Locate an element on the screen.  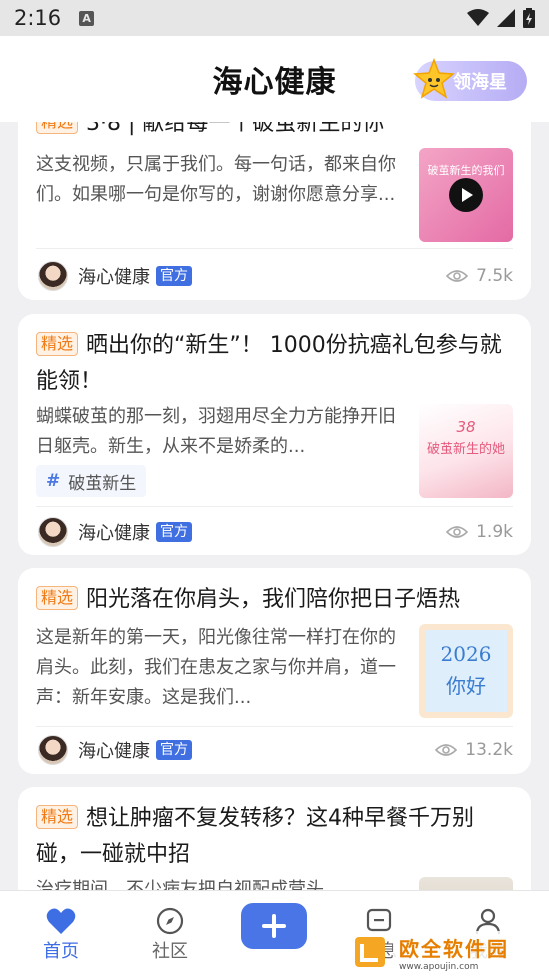
tab-community-label: 社区 is located at coordinates (170, 951).